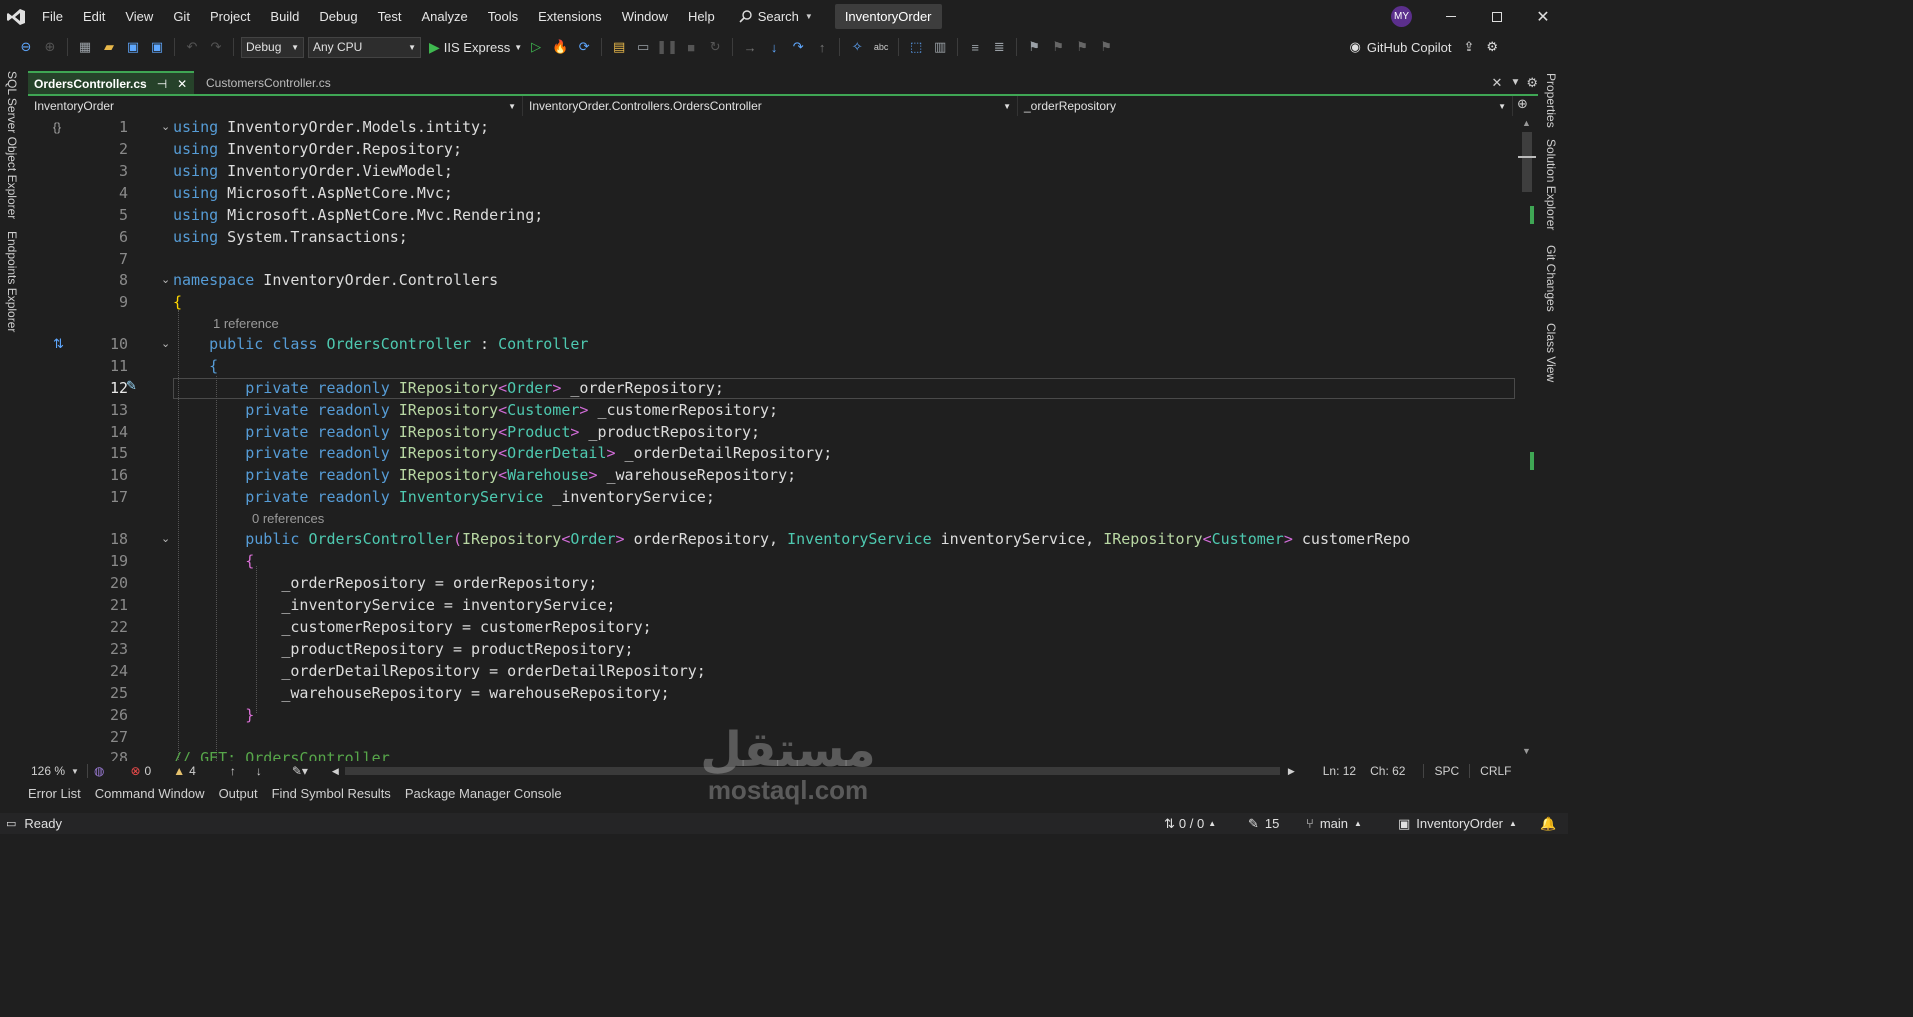 Image resolution: width=1913 pixels, height=1017 pixels. What do you see at coordinates (1515, 83) in the screenshot?
I see `tab-overflow-icon: ▼` at bounding box center [1515, 83].